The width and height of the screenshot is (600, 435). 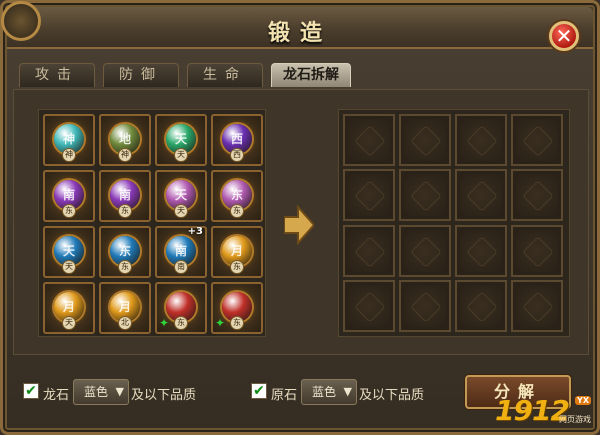 I want to click on dragon-stone-quality-value: 蓝色, so click(x=96, y=392).